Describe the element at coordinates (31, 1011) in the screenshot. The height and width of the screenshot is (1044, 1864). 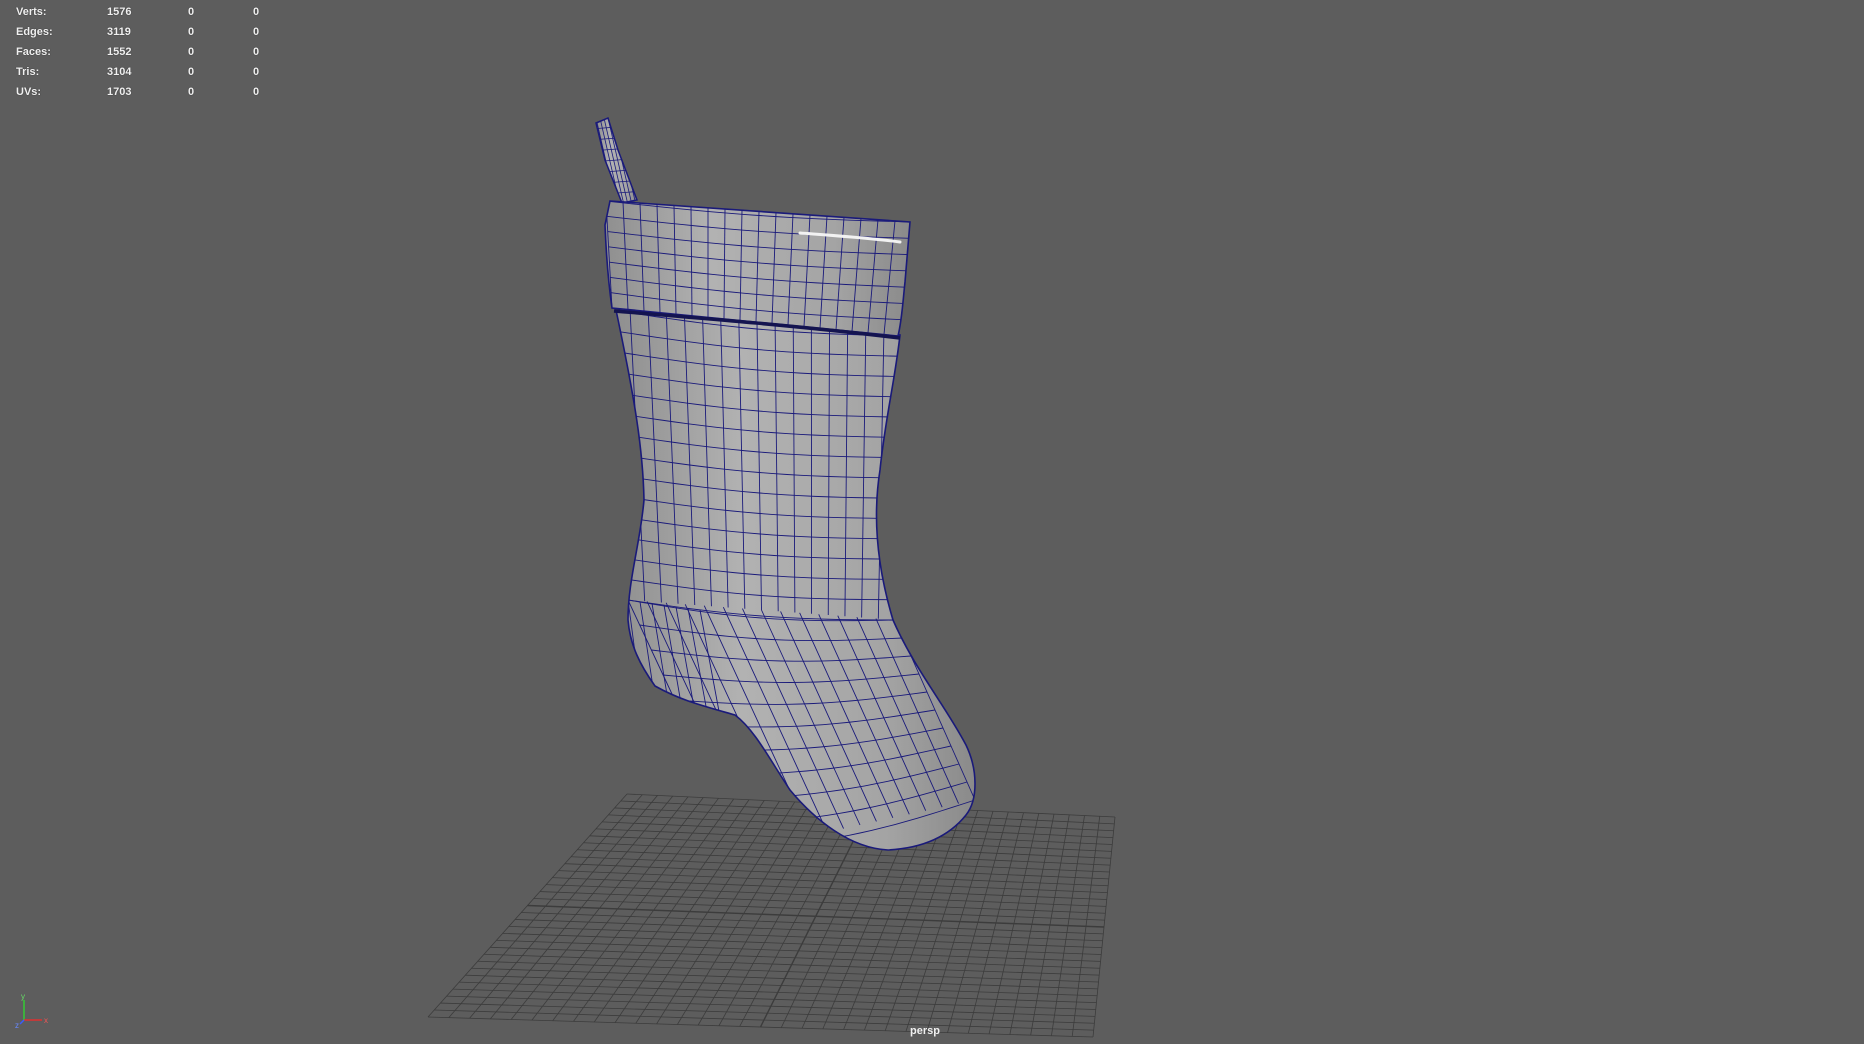
I see `axis-gizmo: y x z` at that location.